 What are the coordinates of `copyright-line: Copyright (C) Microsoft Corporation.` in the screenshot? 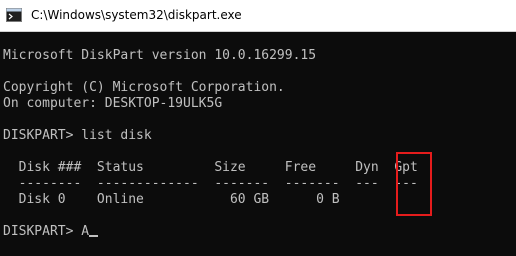 It's located at (144, 87).